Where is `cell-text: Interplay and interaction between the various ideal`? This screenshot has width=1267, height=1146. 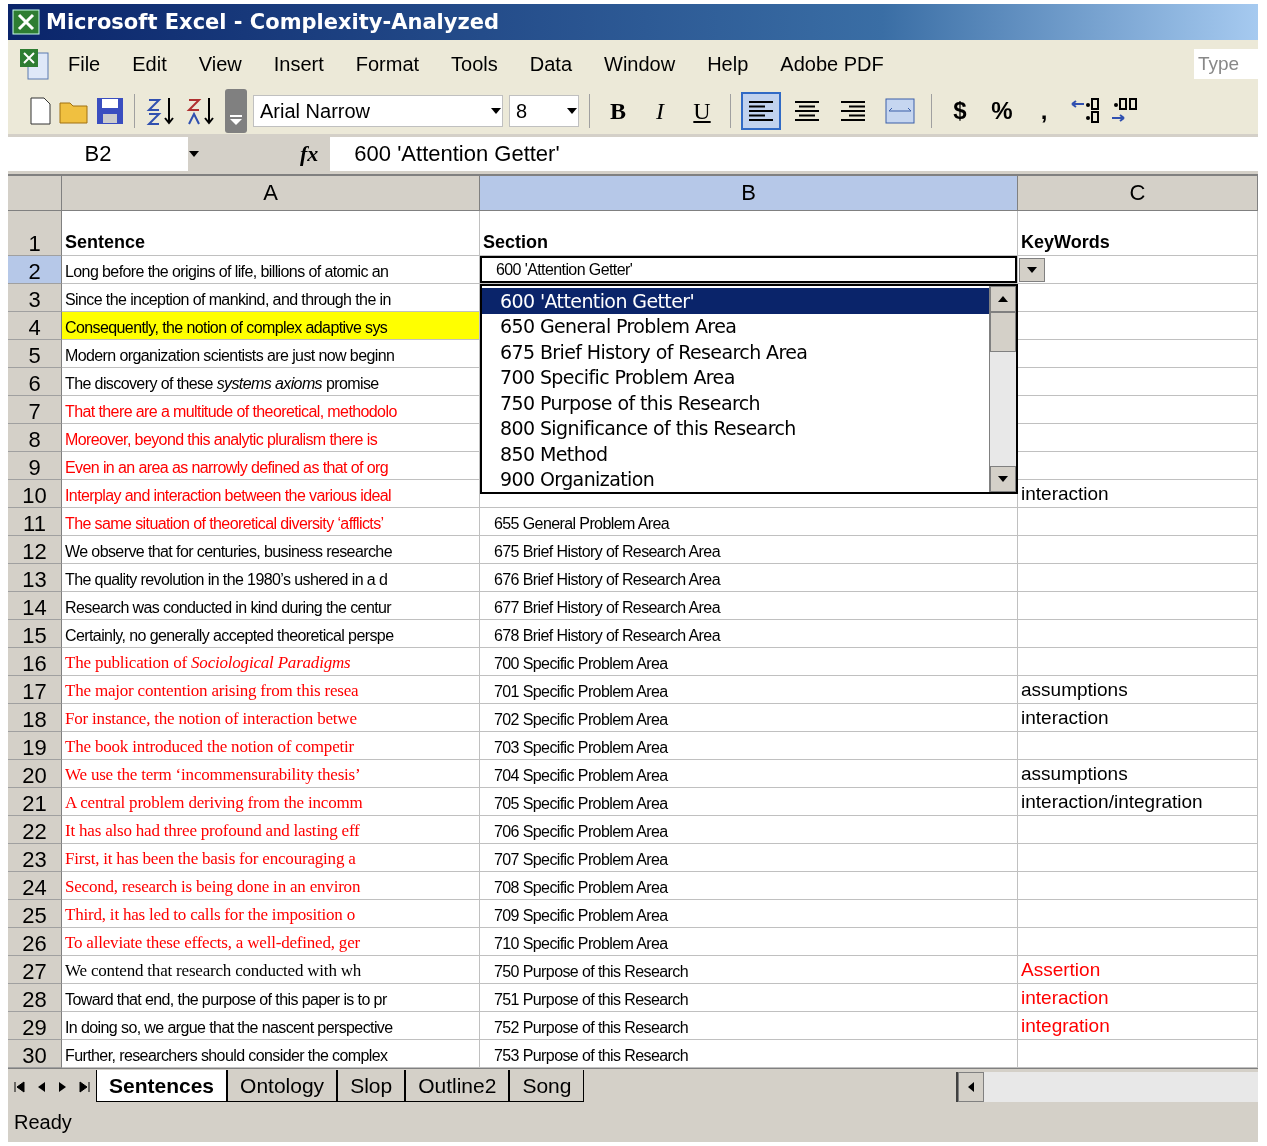 cell-text: Interplay and interaction between the various ideal is located at coordinates (228, 496).